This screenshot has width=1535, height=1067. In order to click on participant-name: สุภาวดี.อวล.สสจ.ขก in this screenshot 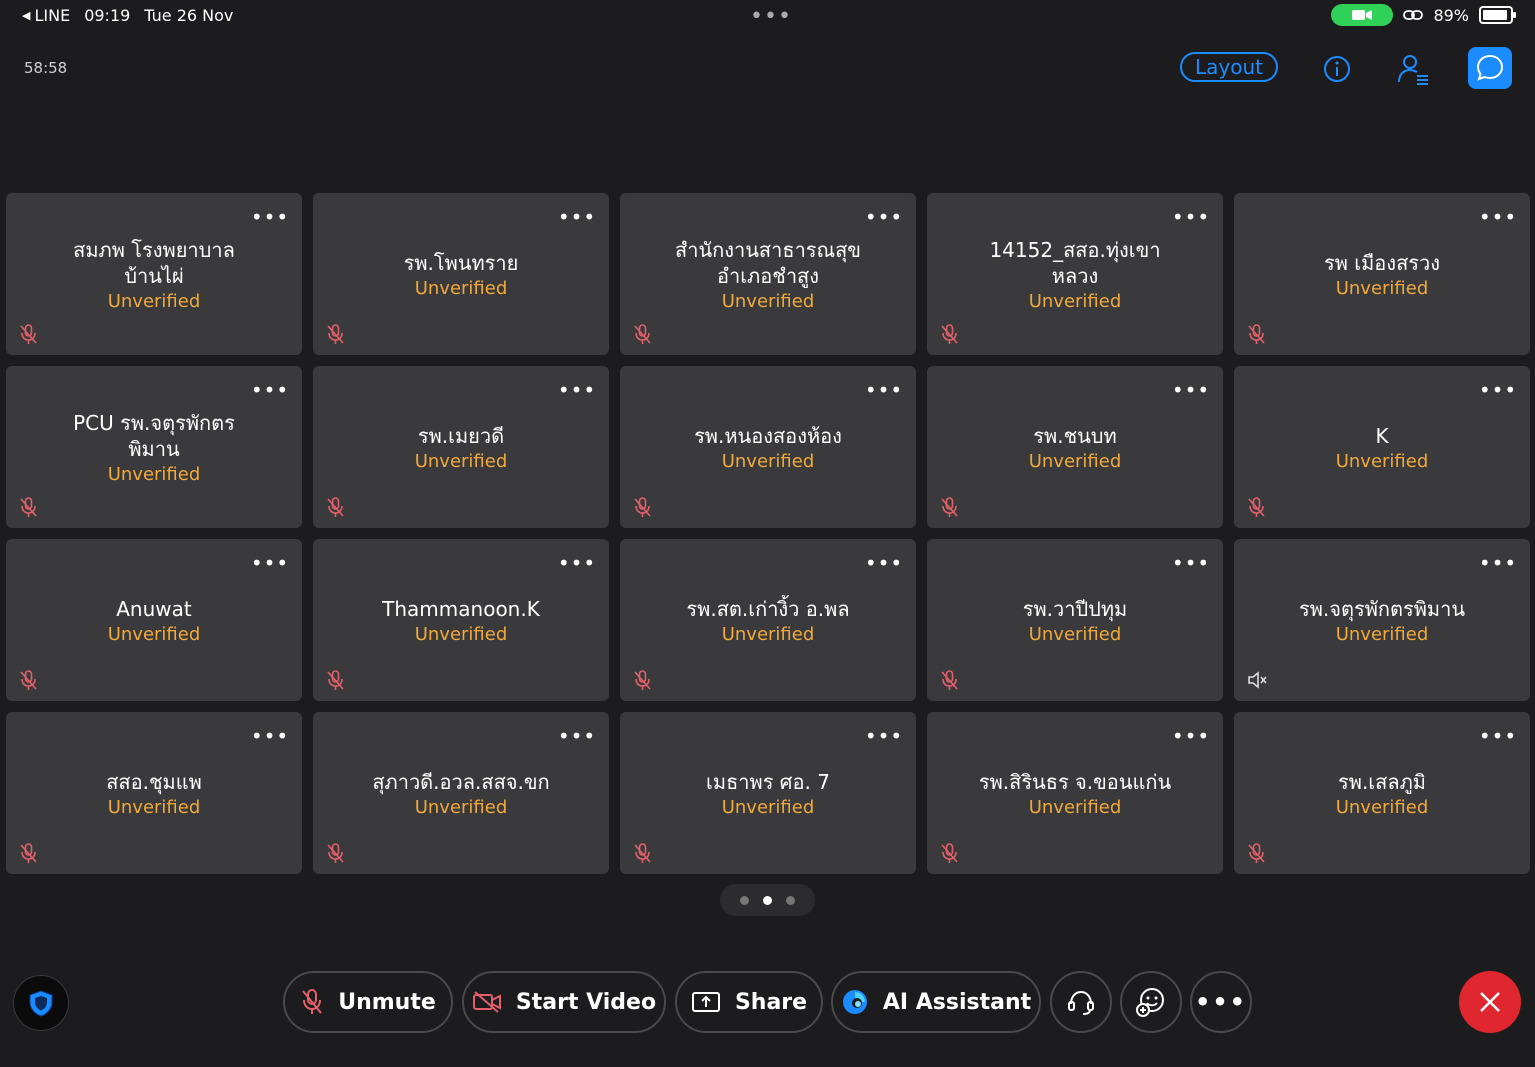, I will do `click(461, 781)`.